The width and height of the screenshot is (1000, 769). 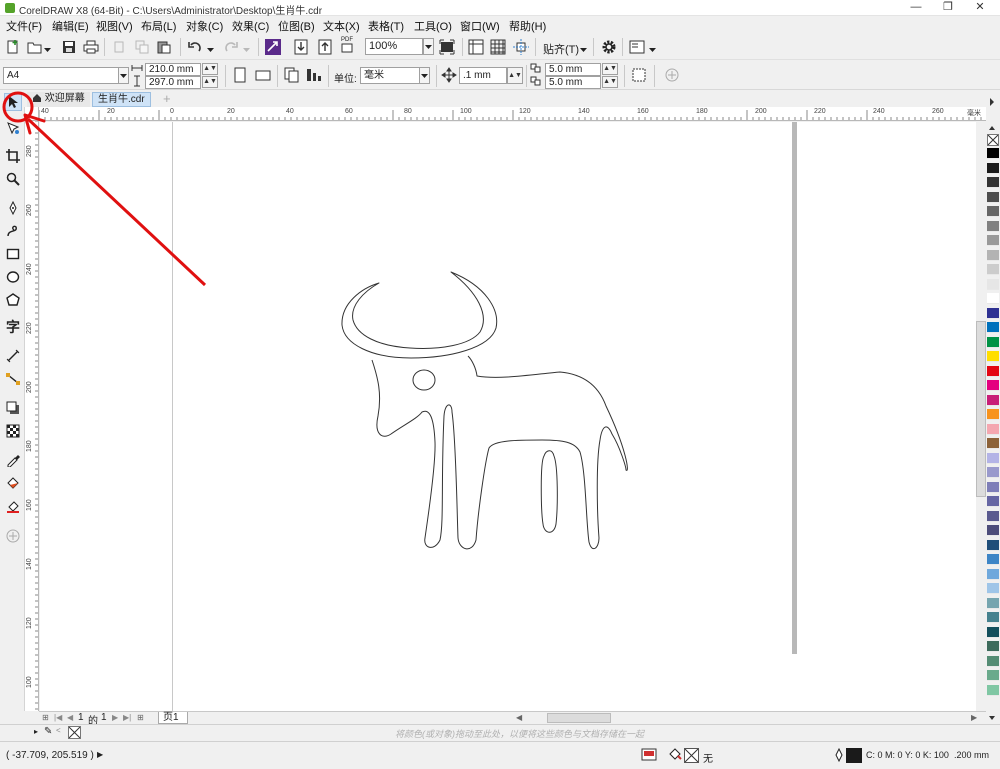 I want to click on units-dropdown-icon, so click(x=424, y=75).